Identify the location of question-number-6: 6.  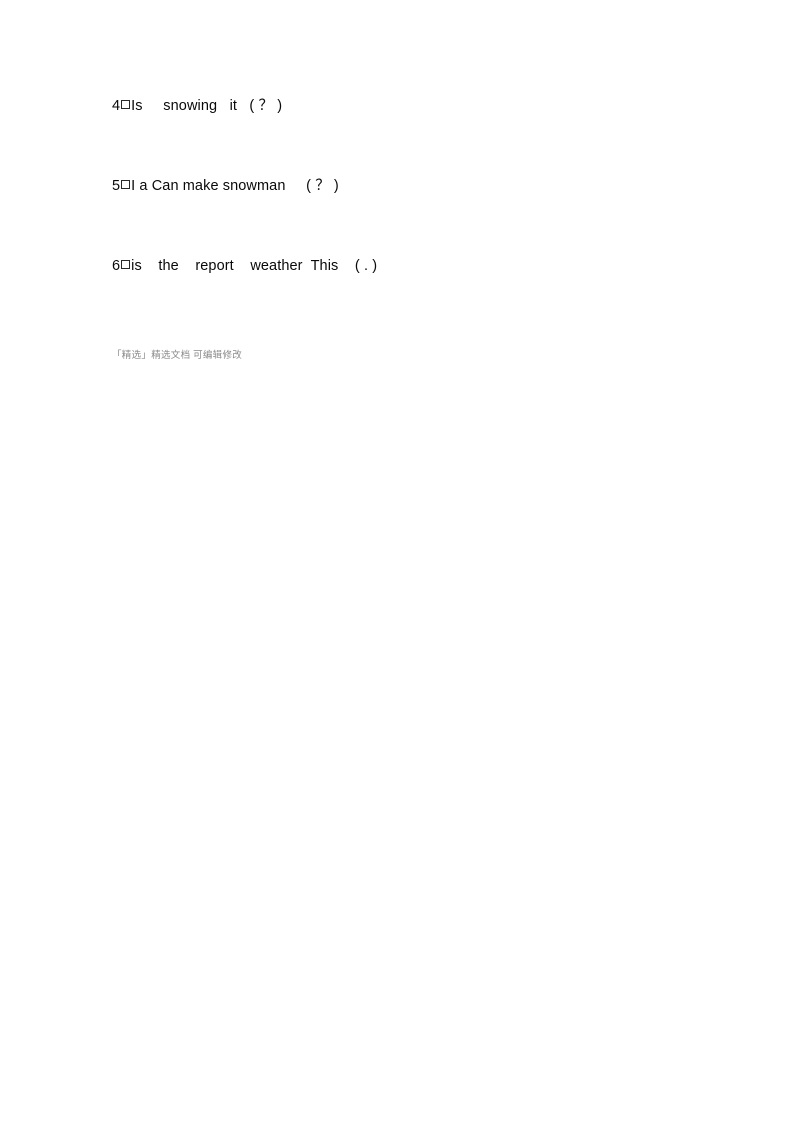
(116, 266).